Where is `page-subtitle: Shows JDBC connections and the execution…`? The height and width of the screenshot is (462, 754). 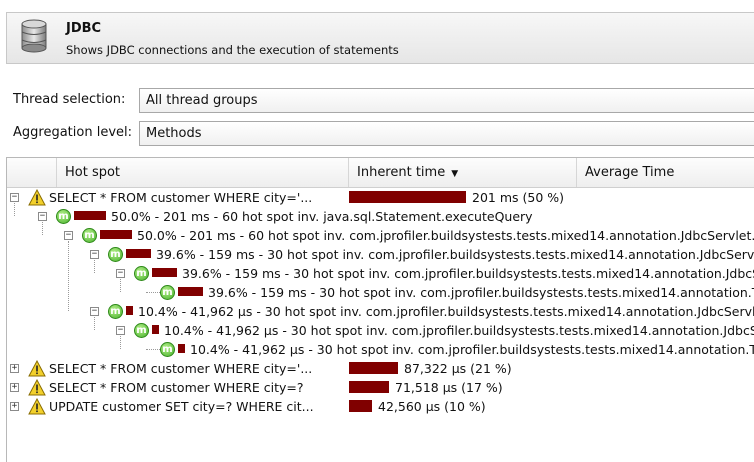 page-subtitle: Shows JDBC connections and the execution… is located at coordinates (232, 50).